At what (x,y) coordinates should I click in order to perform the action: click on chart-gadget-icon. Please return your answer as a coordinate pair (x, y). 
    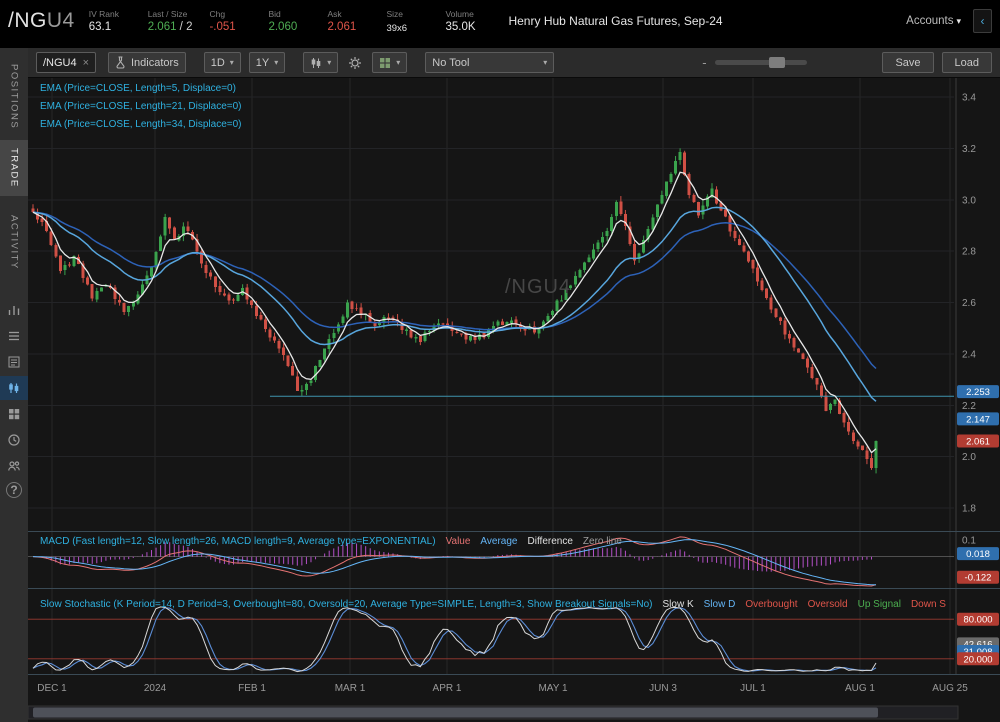
    Looking at the image, I should click on (14, 388).